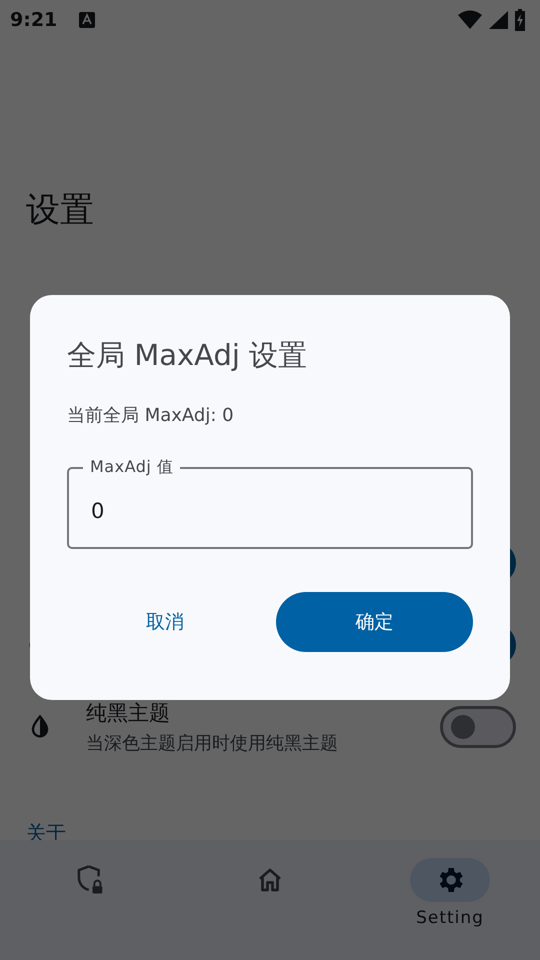 The image size is (540, 960). Describe the element at coordinates (498, 20) in the screenshot. I see `signal-icon` at that location.